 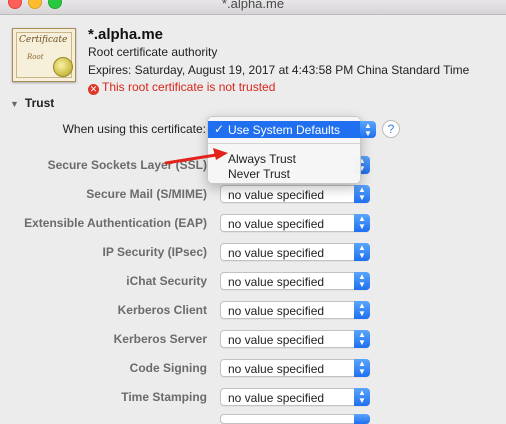 I want to click on kerberos-server-select: no value specified ▲ ▼, so click(x=295, y=339).